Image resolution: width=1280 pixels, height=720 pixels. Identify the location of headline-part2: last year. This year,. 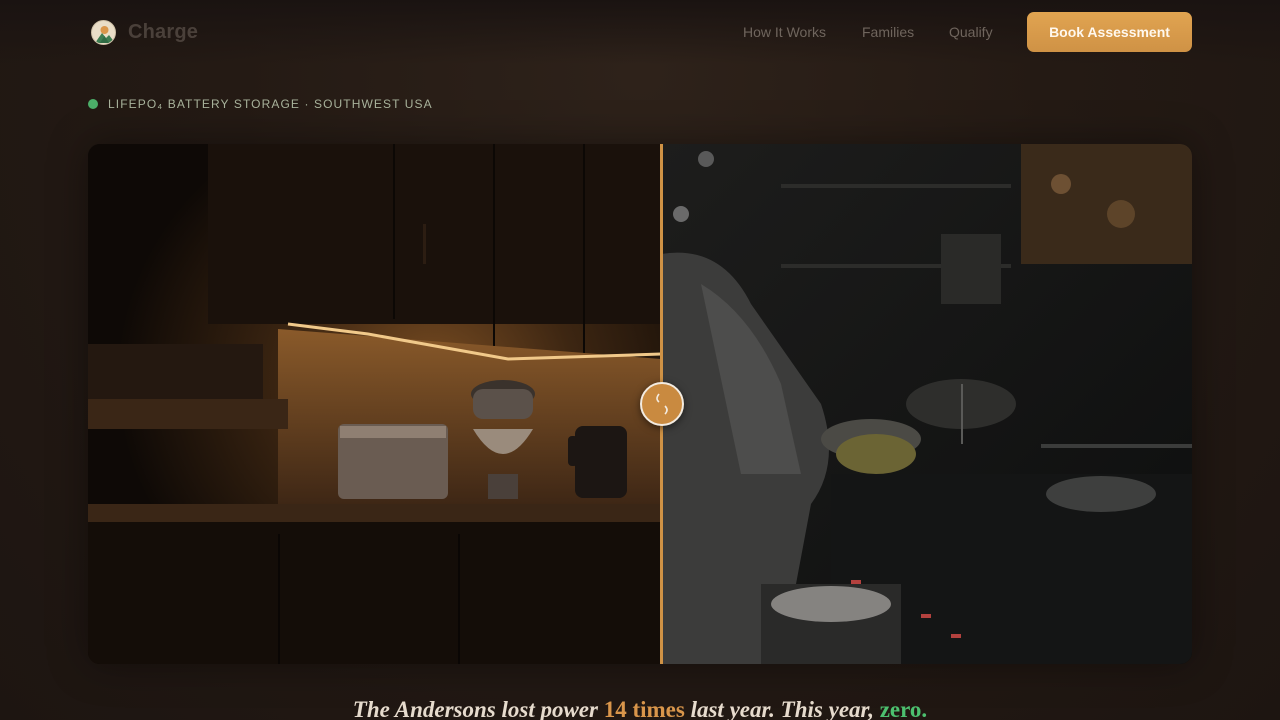
(782, 708).